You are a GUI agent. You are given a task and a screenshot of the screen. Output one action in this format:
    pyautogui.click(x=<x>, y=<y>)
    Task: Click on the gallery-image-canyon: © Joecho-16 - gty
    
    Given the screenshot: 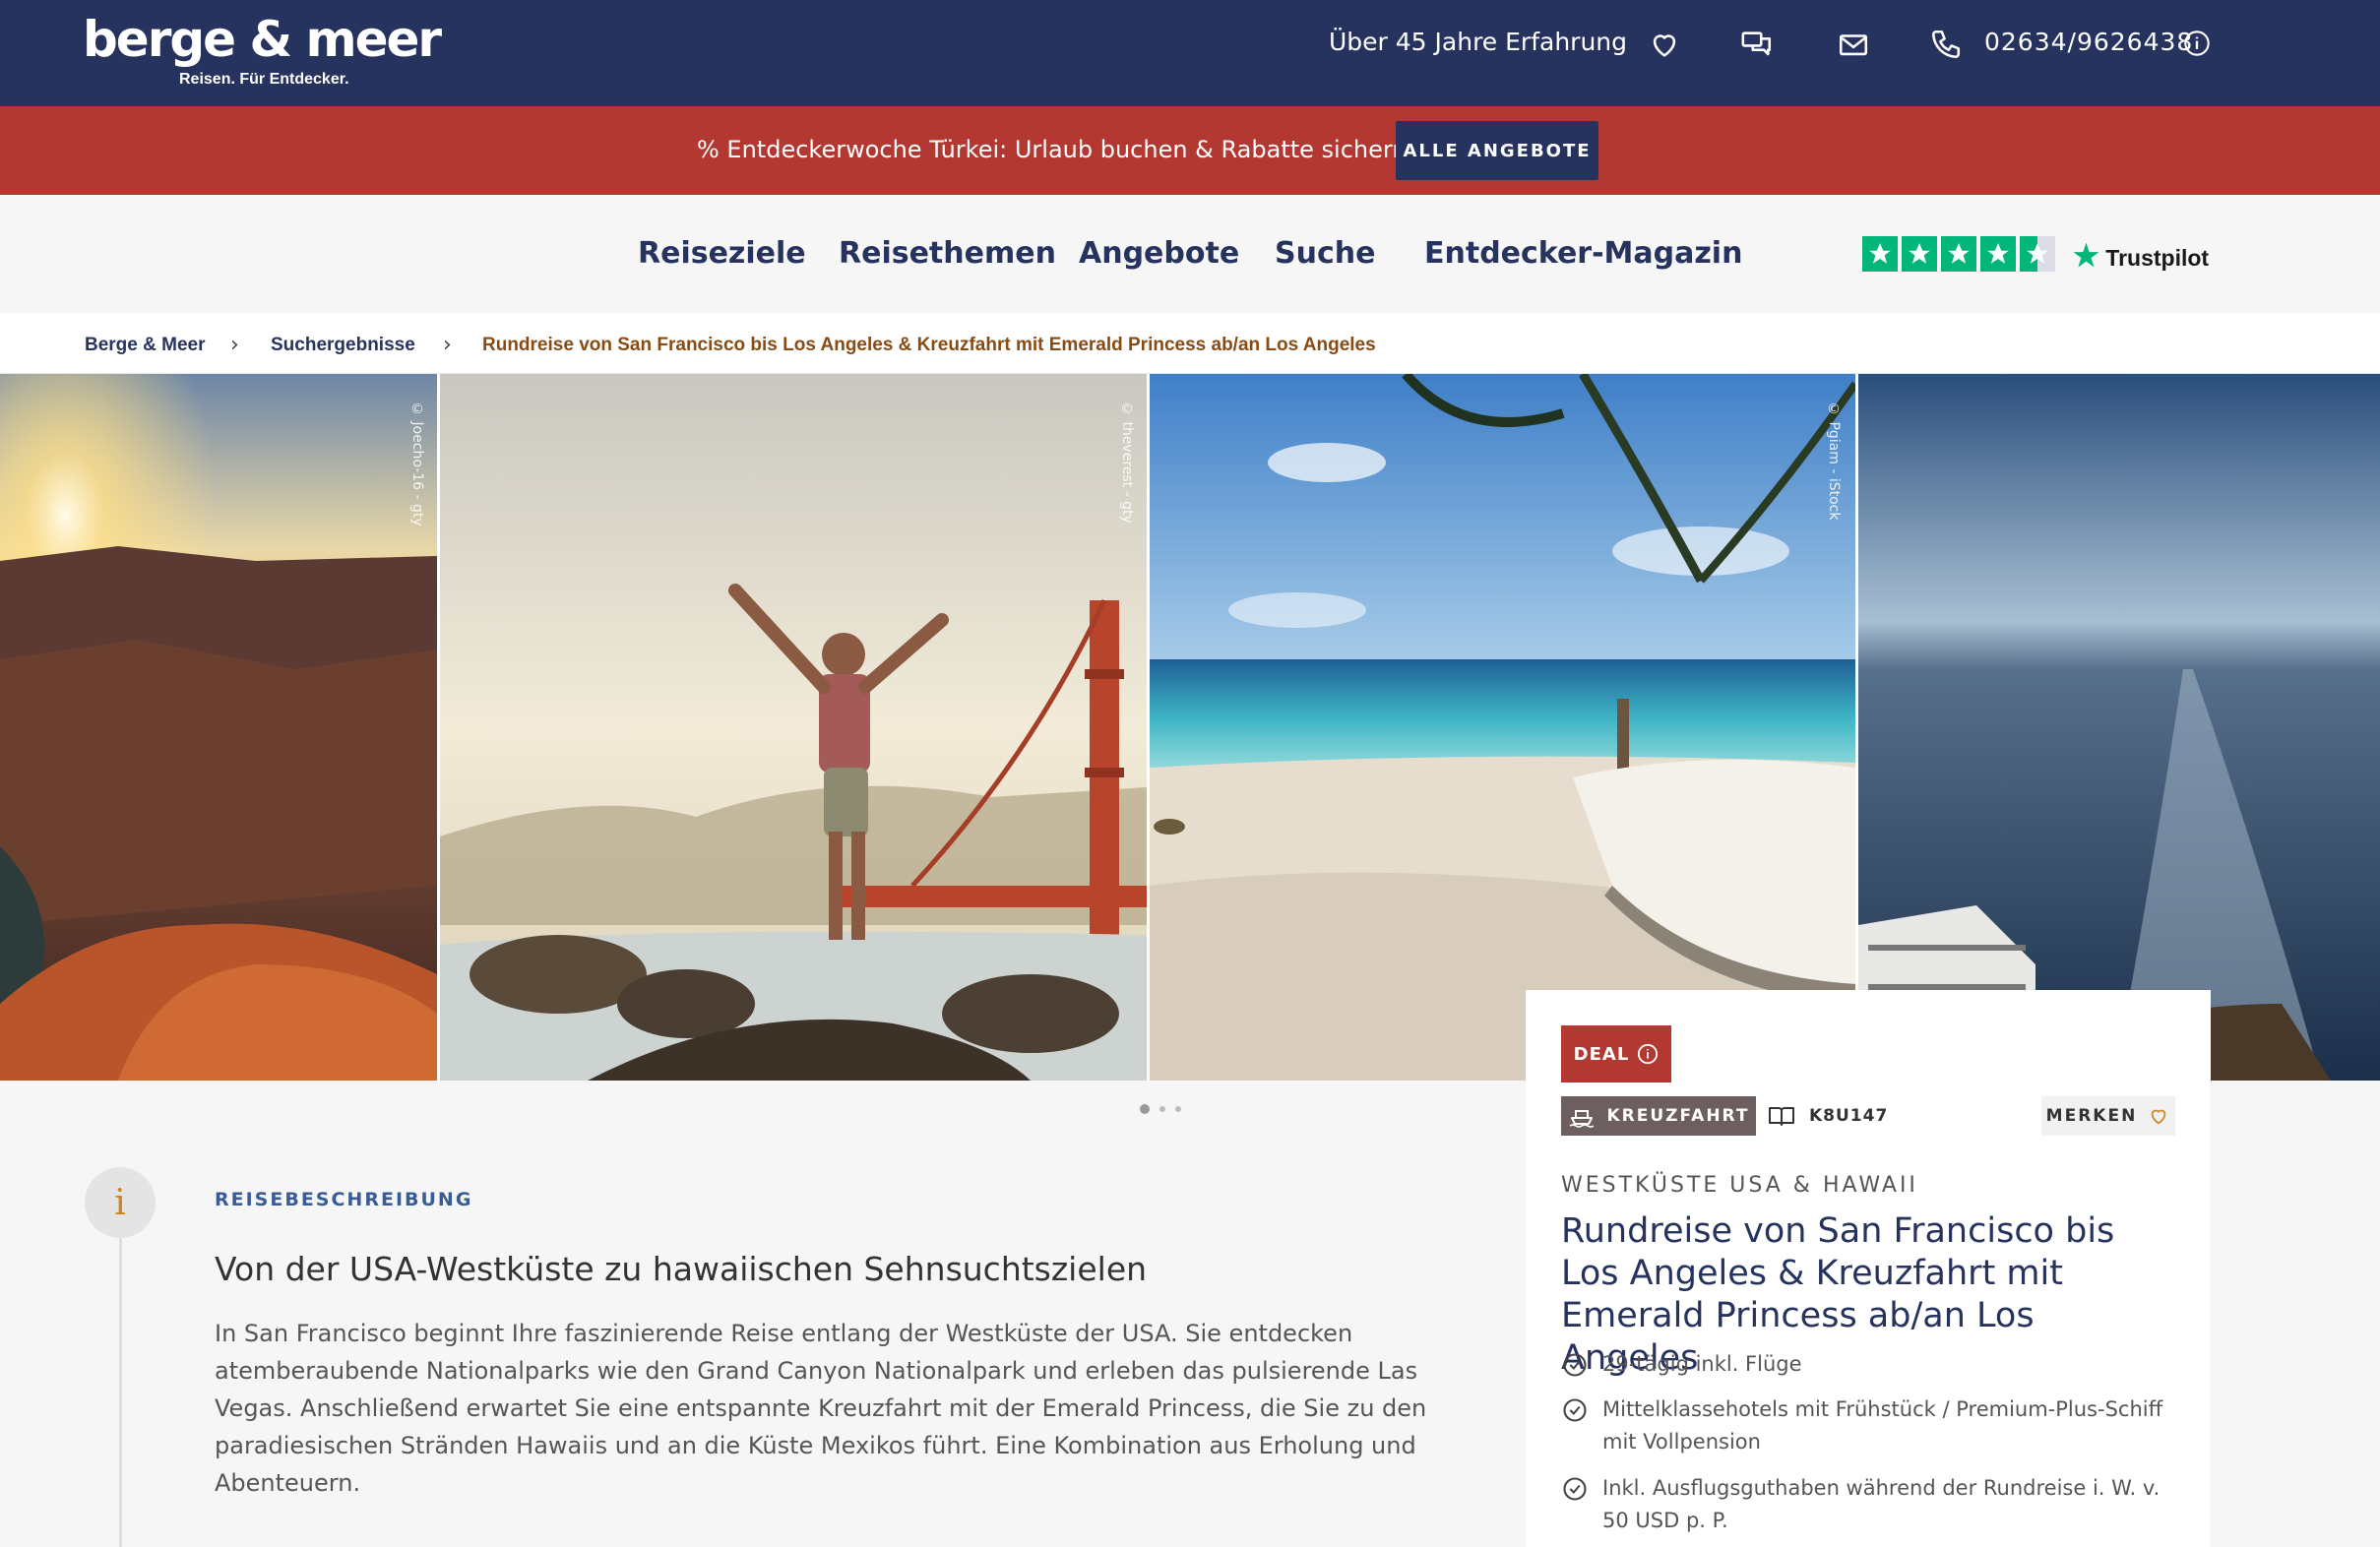 What is the action you would take?
    pyautogui.click(x=218, y=727)
    